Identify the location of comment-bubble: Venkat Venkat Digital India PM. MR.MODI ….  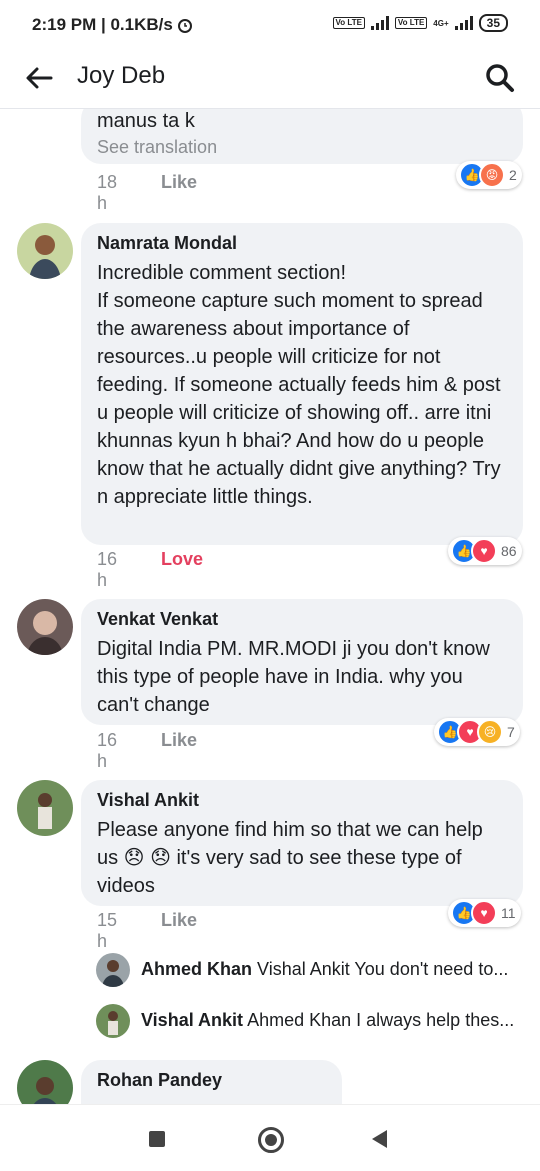
(302, 662).